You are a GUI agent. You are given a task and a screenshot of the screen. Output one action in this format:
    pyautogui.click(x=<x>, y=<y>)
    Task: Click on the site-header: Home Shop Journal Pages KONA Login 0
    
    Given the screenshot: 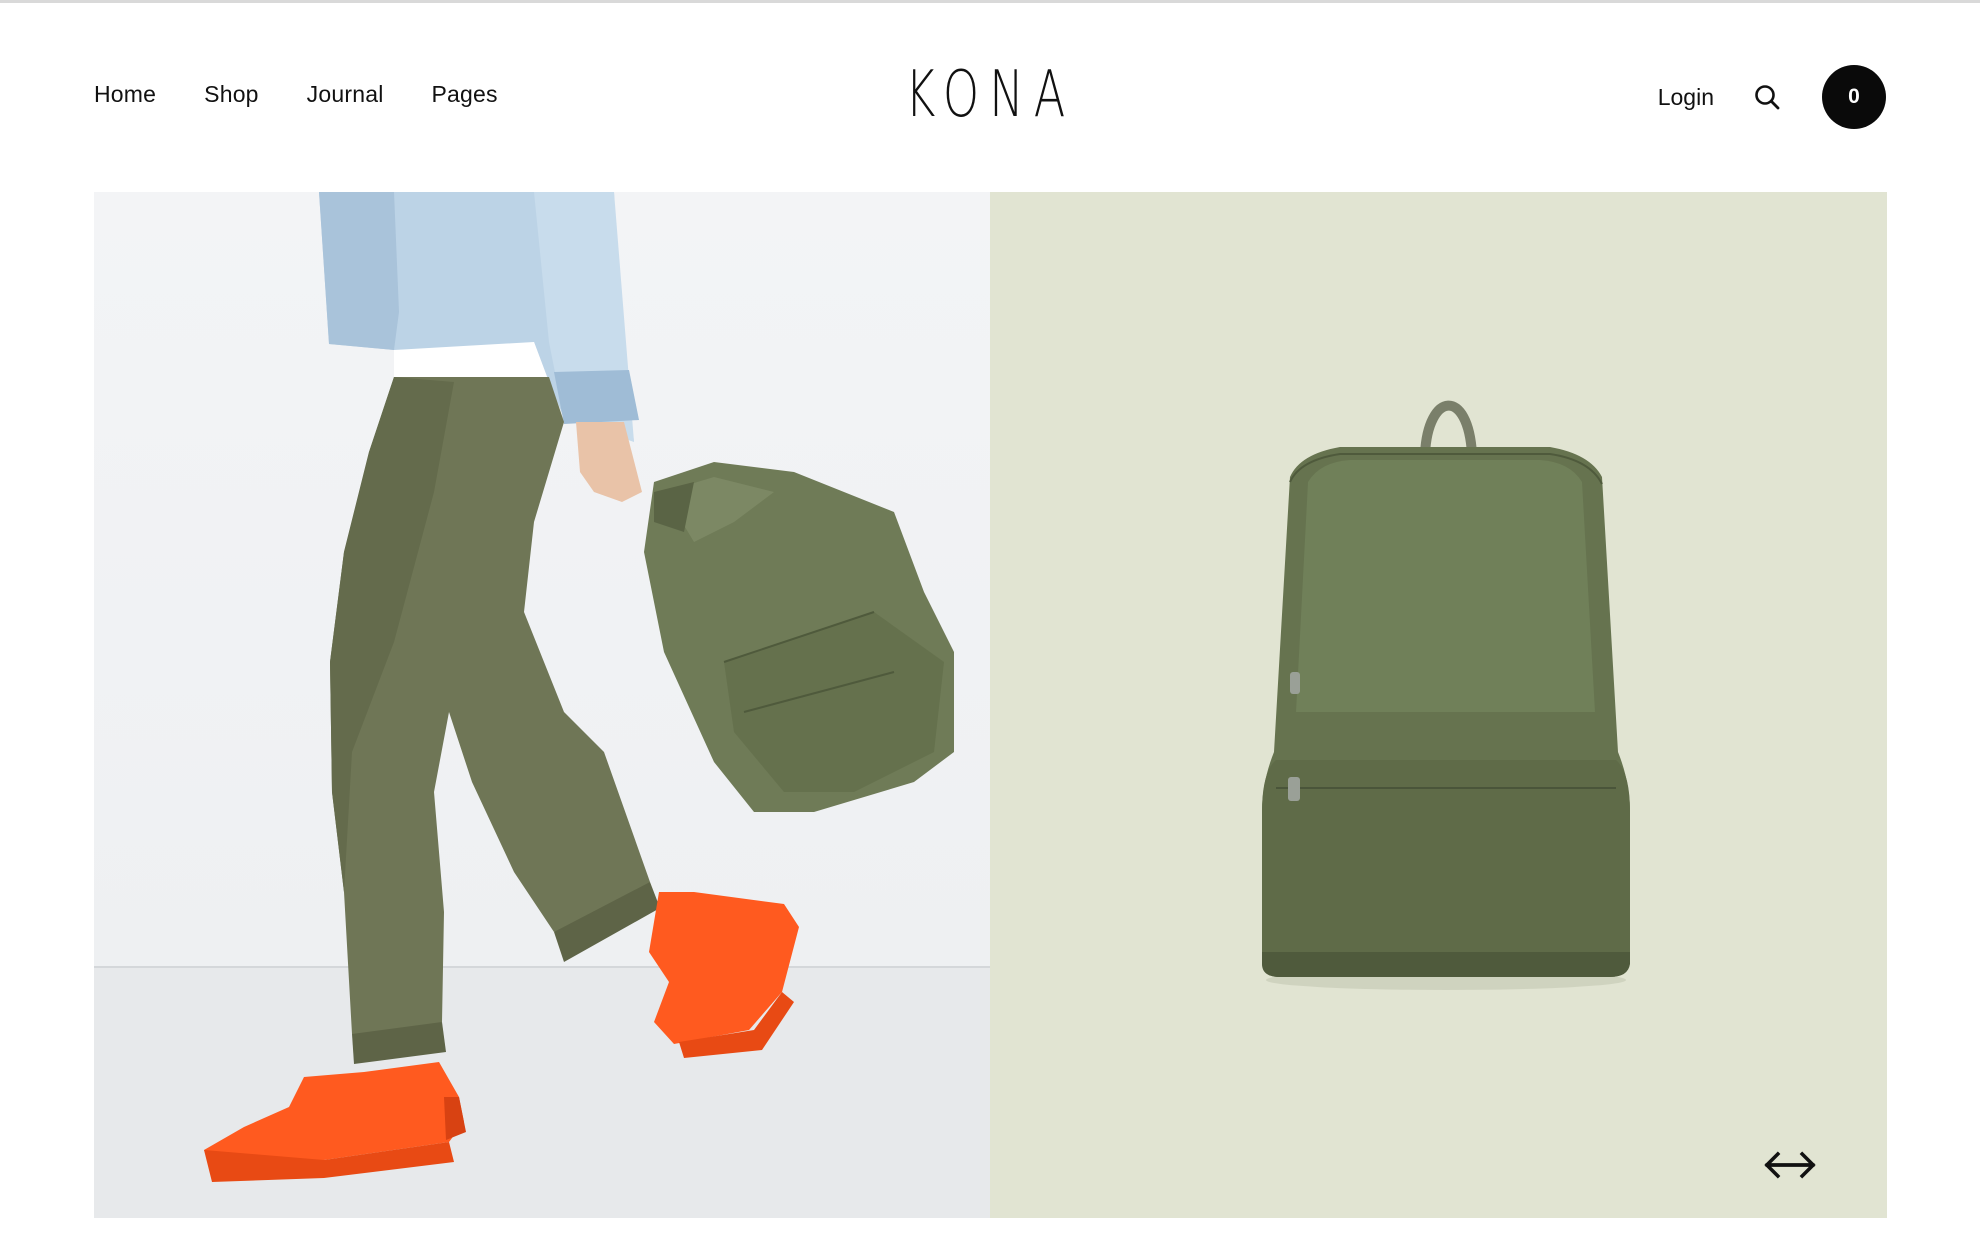 What is the action you would take?
    pyautogui.click(x=990, y=96)
    